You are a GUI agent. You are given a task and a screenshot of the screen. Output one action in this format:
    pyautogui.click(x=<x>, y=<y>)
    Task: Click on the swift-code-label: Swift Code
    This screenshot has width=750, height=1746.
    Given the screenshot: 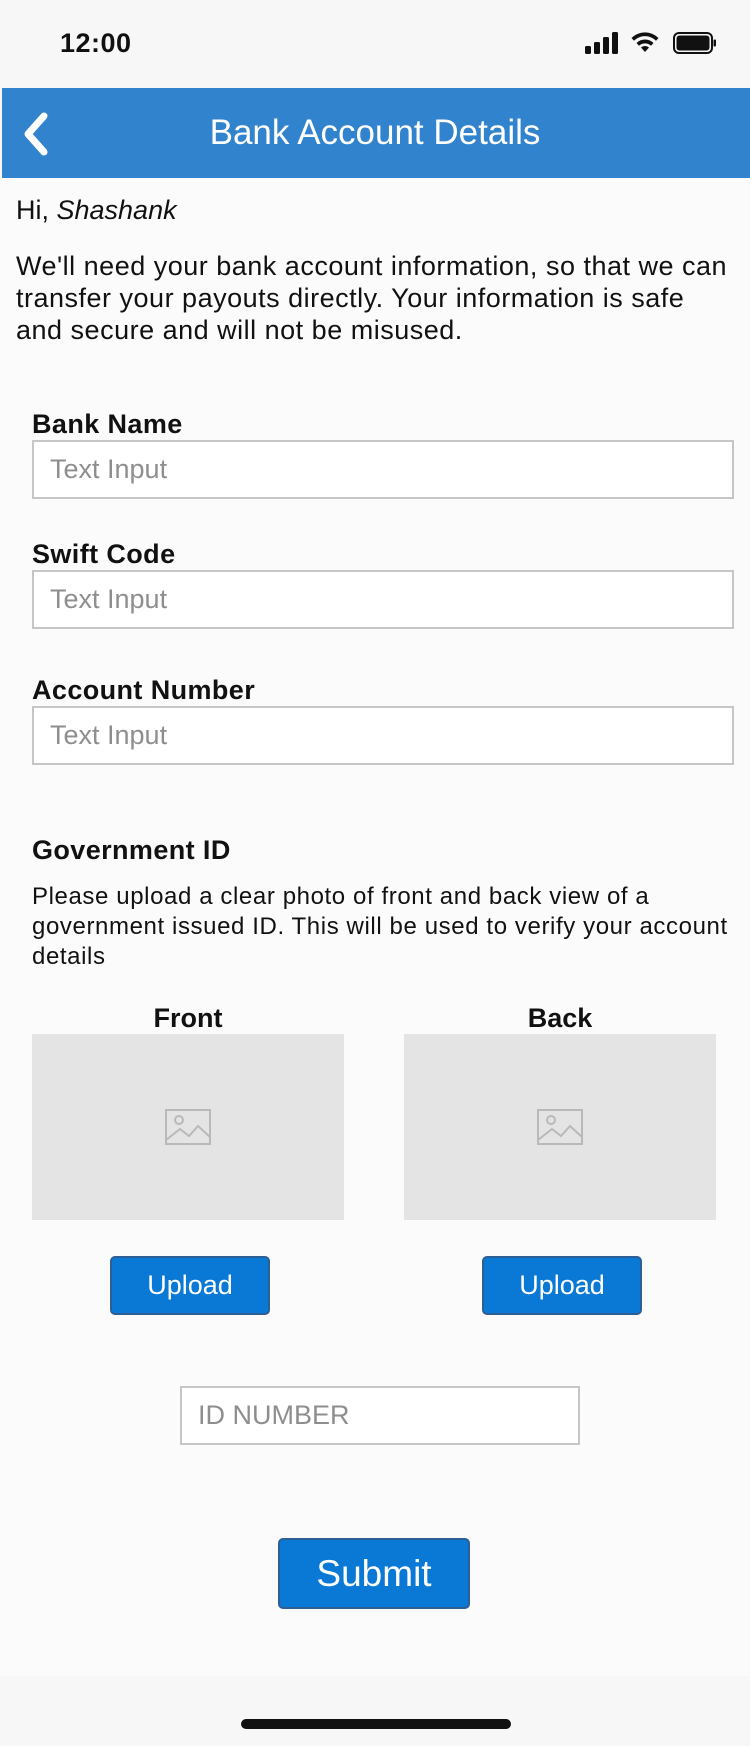 What is the action you would take?
    pyautogui.click(x=104, y=554)
    